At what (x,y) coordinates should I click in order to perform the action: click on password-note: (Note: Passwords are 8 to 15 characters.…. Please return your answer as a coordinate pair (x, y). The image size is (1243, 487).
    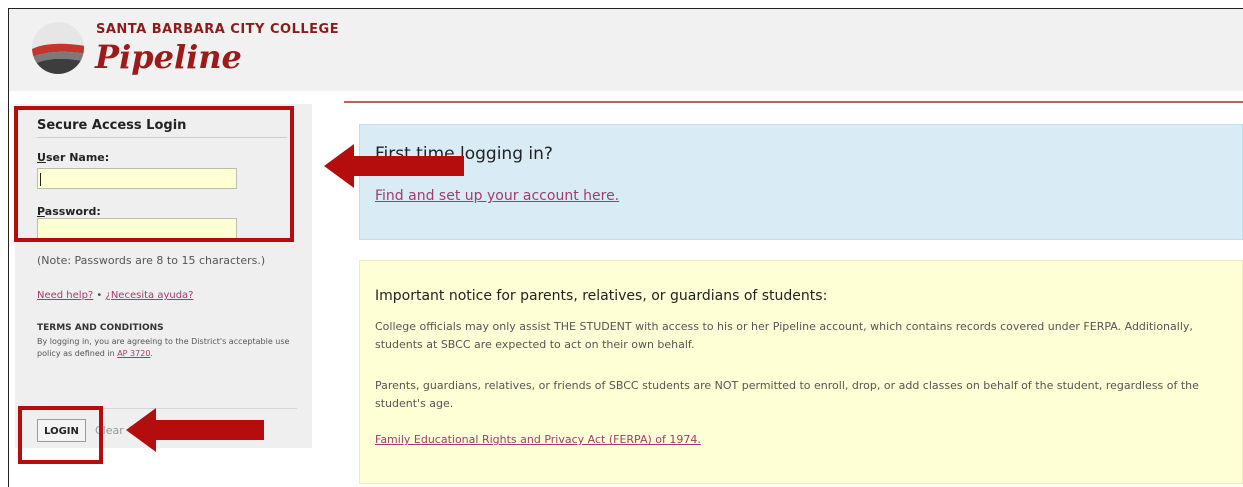
    Looking at the image, I should click on (151, 260).